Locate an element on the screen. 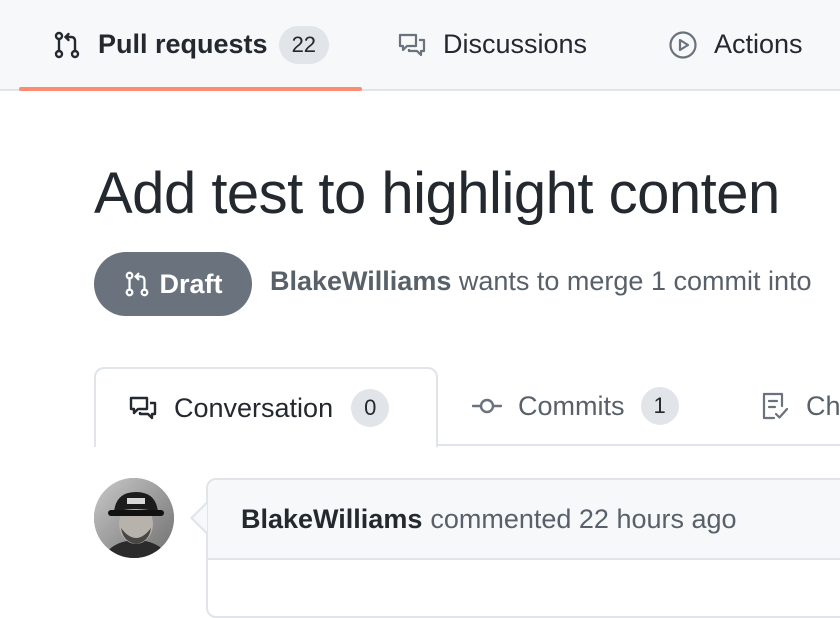  nav-item-pull-requests: Pull requests 22 is located at coordinates (190, 45).